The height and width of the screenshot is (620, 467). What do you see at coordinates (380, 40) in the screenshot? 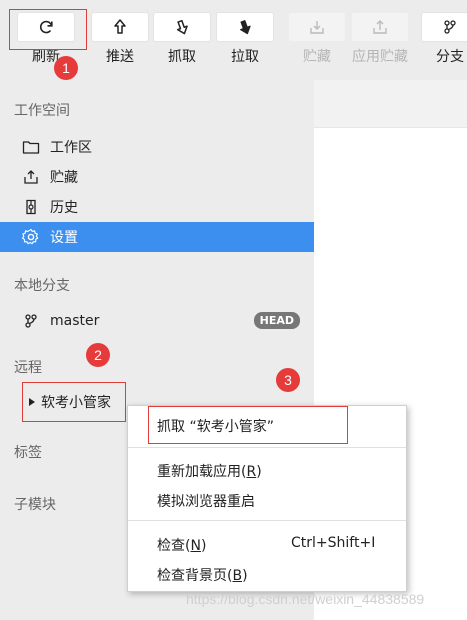
I see `apply-stash-button: 应用贮藏` at bounding box center [380, 40].